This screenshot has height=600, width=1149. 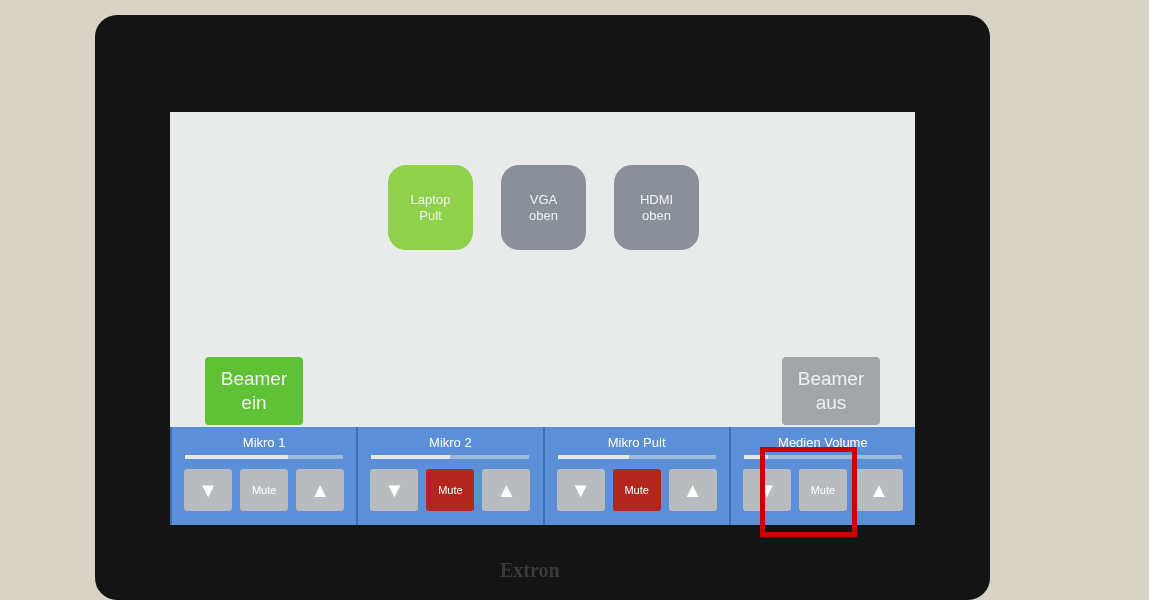 I want to click on projector-button: Beamer aus, so click(x=831, y=391).